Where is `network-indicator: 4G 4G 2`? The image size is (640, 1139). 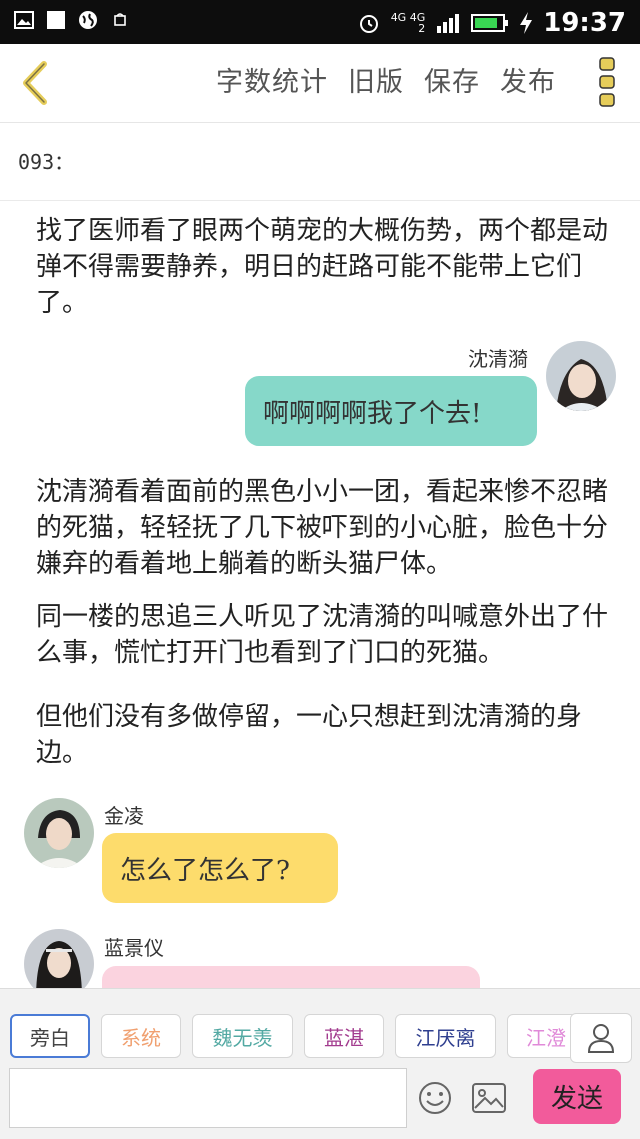 network-indicator: 4G 4G 2 is located at coordinates (408, 23).